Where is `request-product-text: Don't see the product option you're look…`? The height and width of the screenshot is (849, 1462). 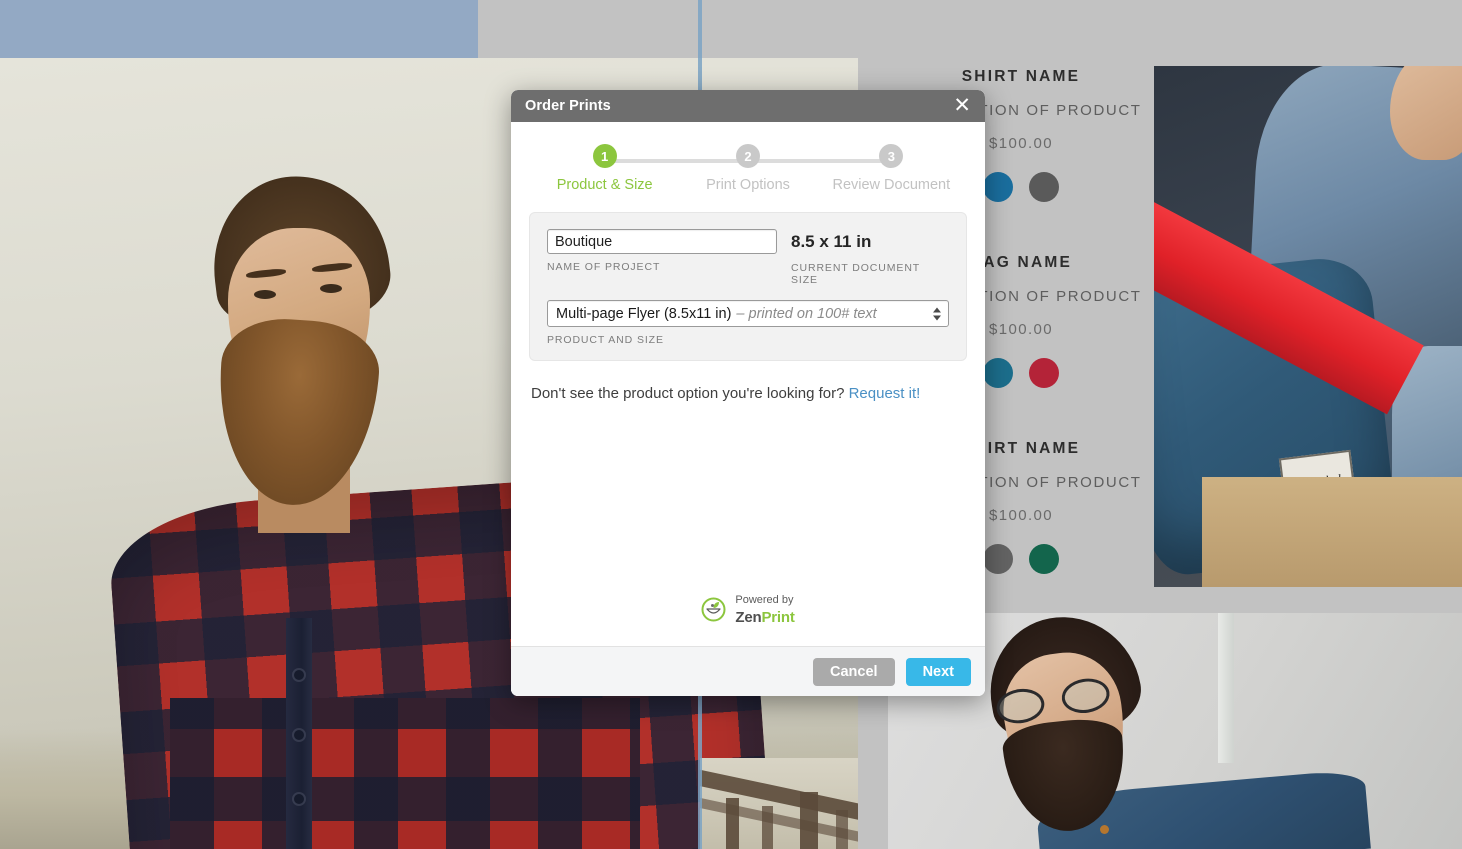
request-product-text: Don't see the product option you're look… is located at coordinates (690, 393).